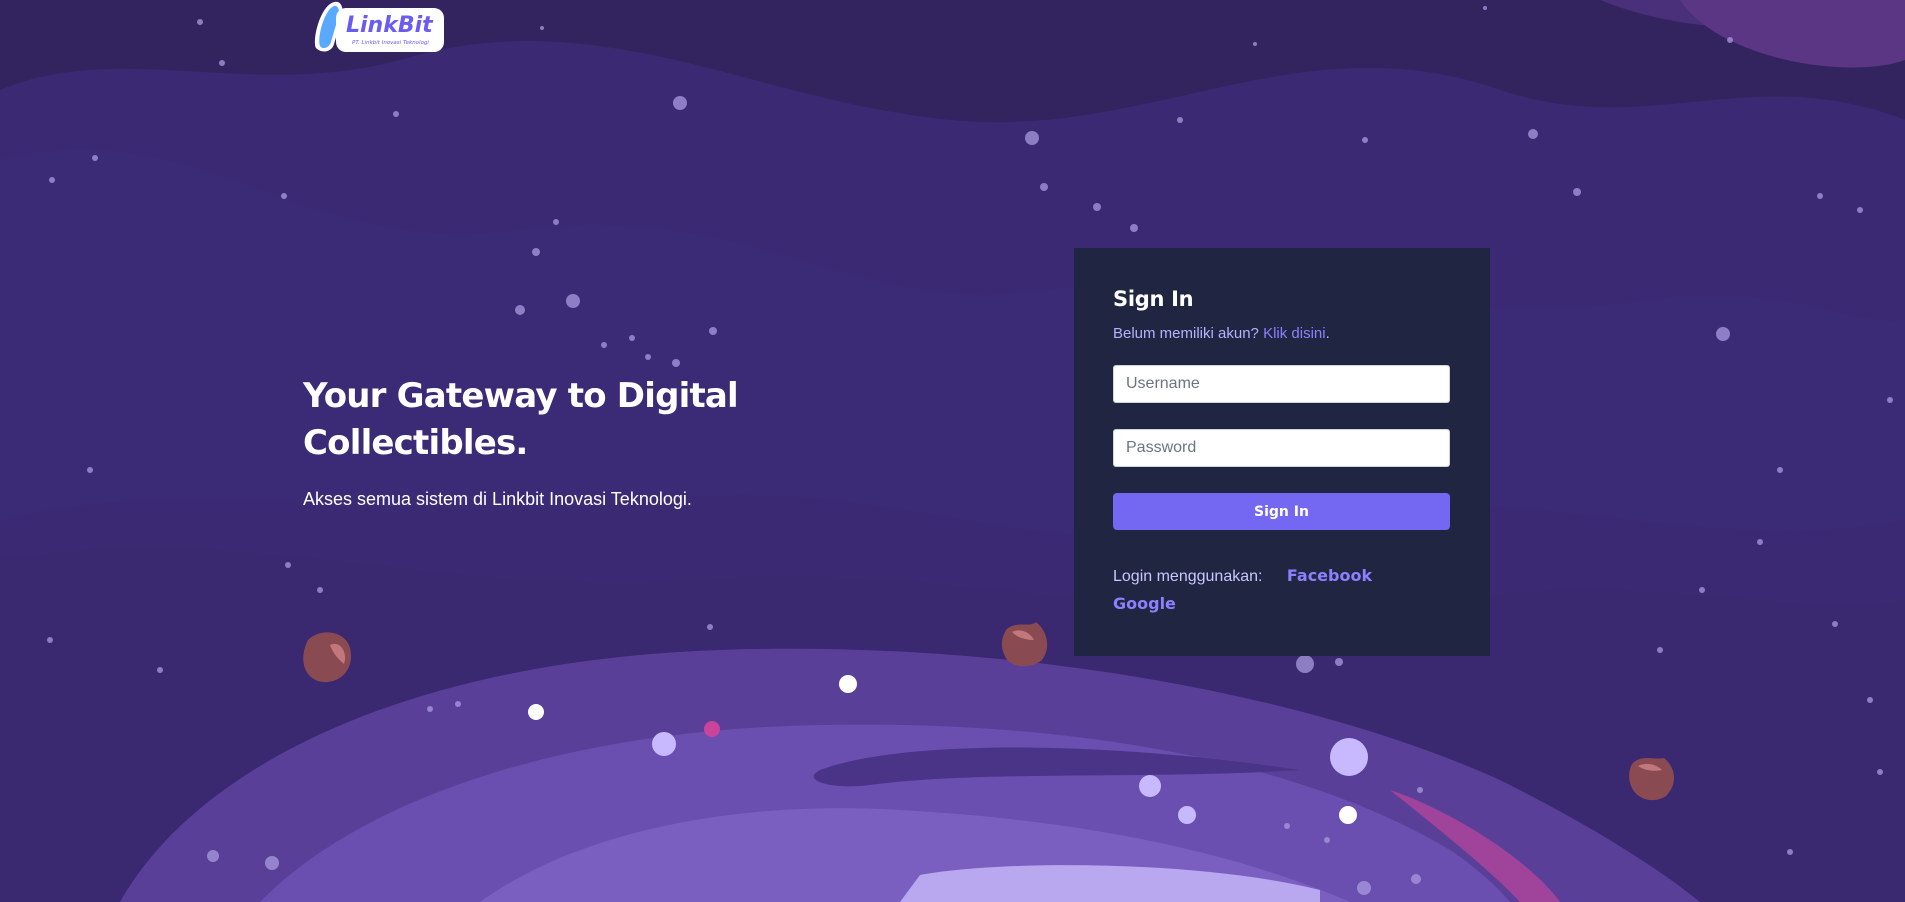 Image resolution: width=1905 pixels, height=902 pixels. What do you see at coordinates (1144, 603) in the screenshot?
I see `google-login-link: Google` at bounding box center [1144, 603].